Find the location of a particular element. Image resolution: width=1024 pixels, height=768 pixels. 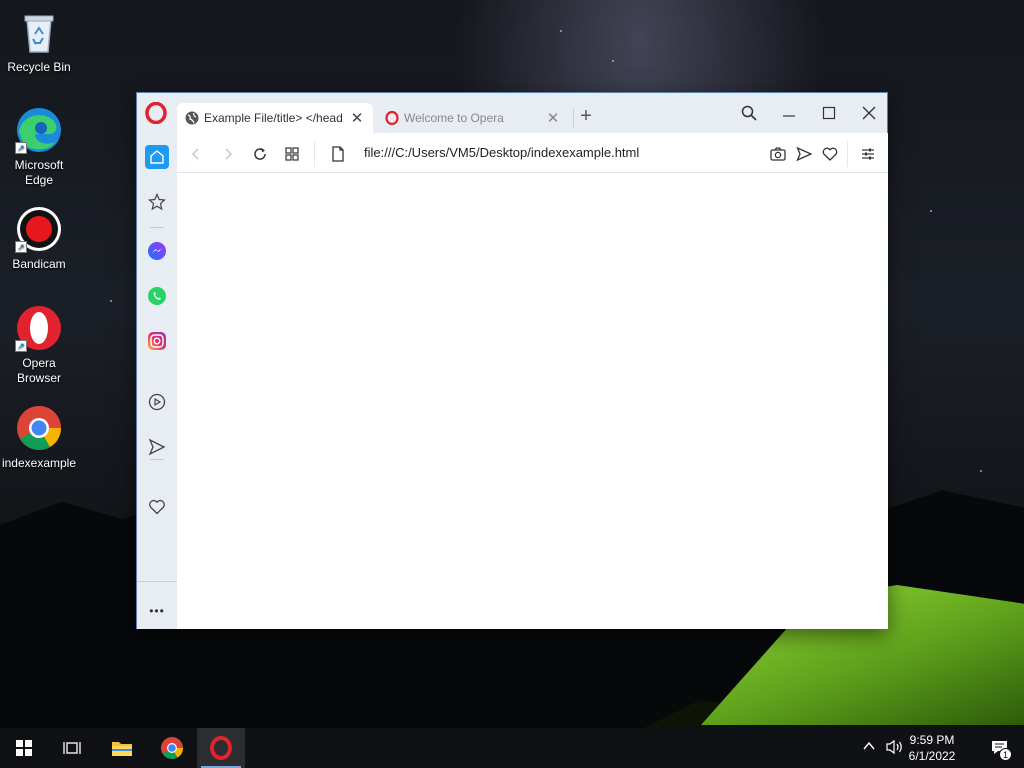

desktop-icon-label: Recycle Bin is located at coordinates (39, 67).